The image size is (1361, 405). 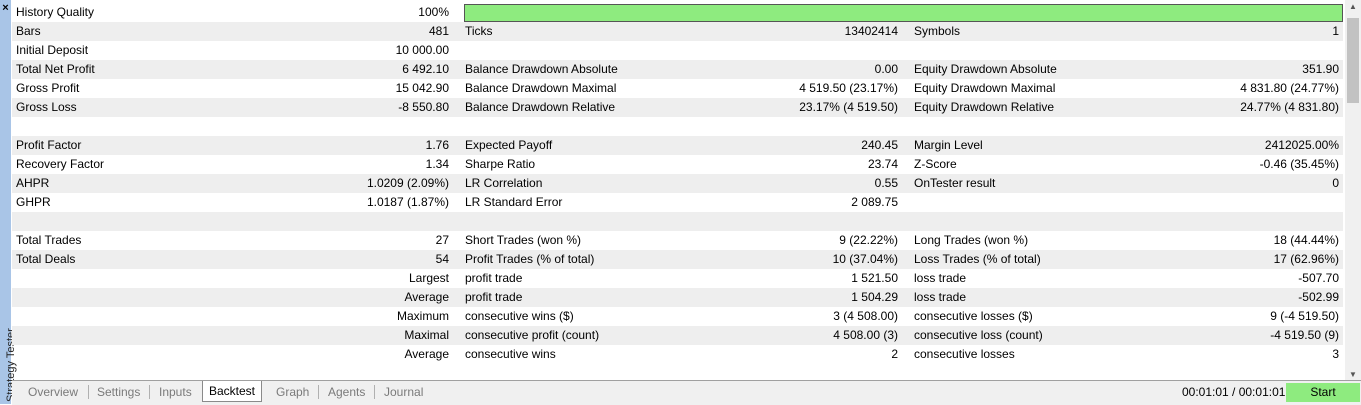 I want to click on col3-value: 2412025.00%, so click(x=1301, y=145).